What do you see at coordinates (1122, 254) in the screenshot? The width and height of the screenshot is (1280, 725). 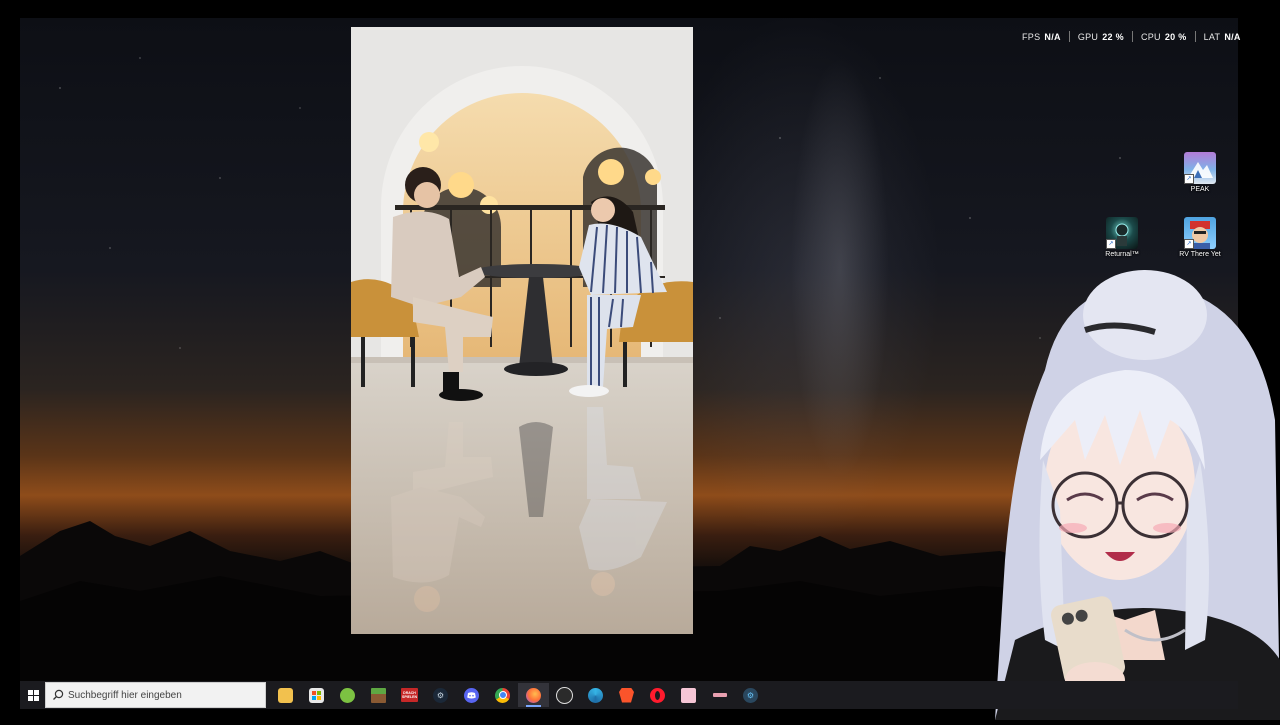 I see `desktop-icon-label: Returnal™` at bounding box center [1122, 254].